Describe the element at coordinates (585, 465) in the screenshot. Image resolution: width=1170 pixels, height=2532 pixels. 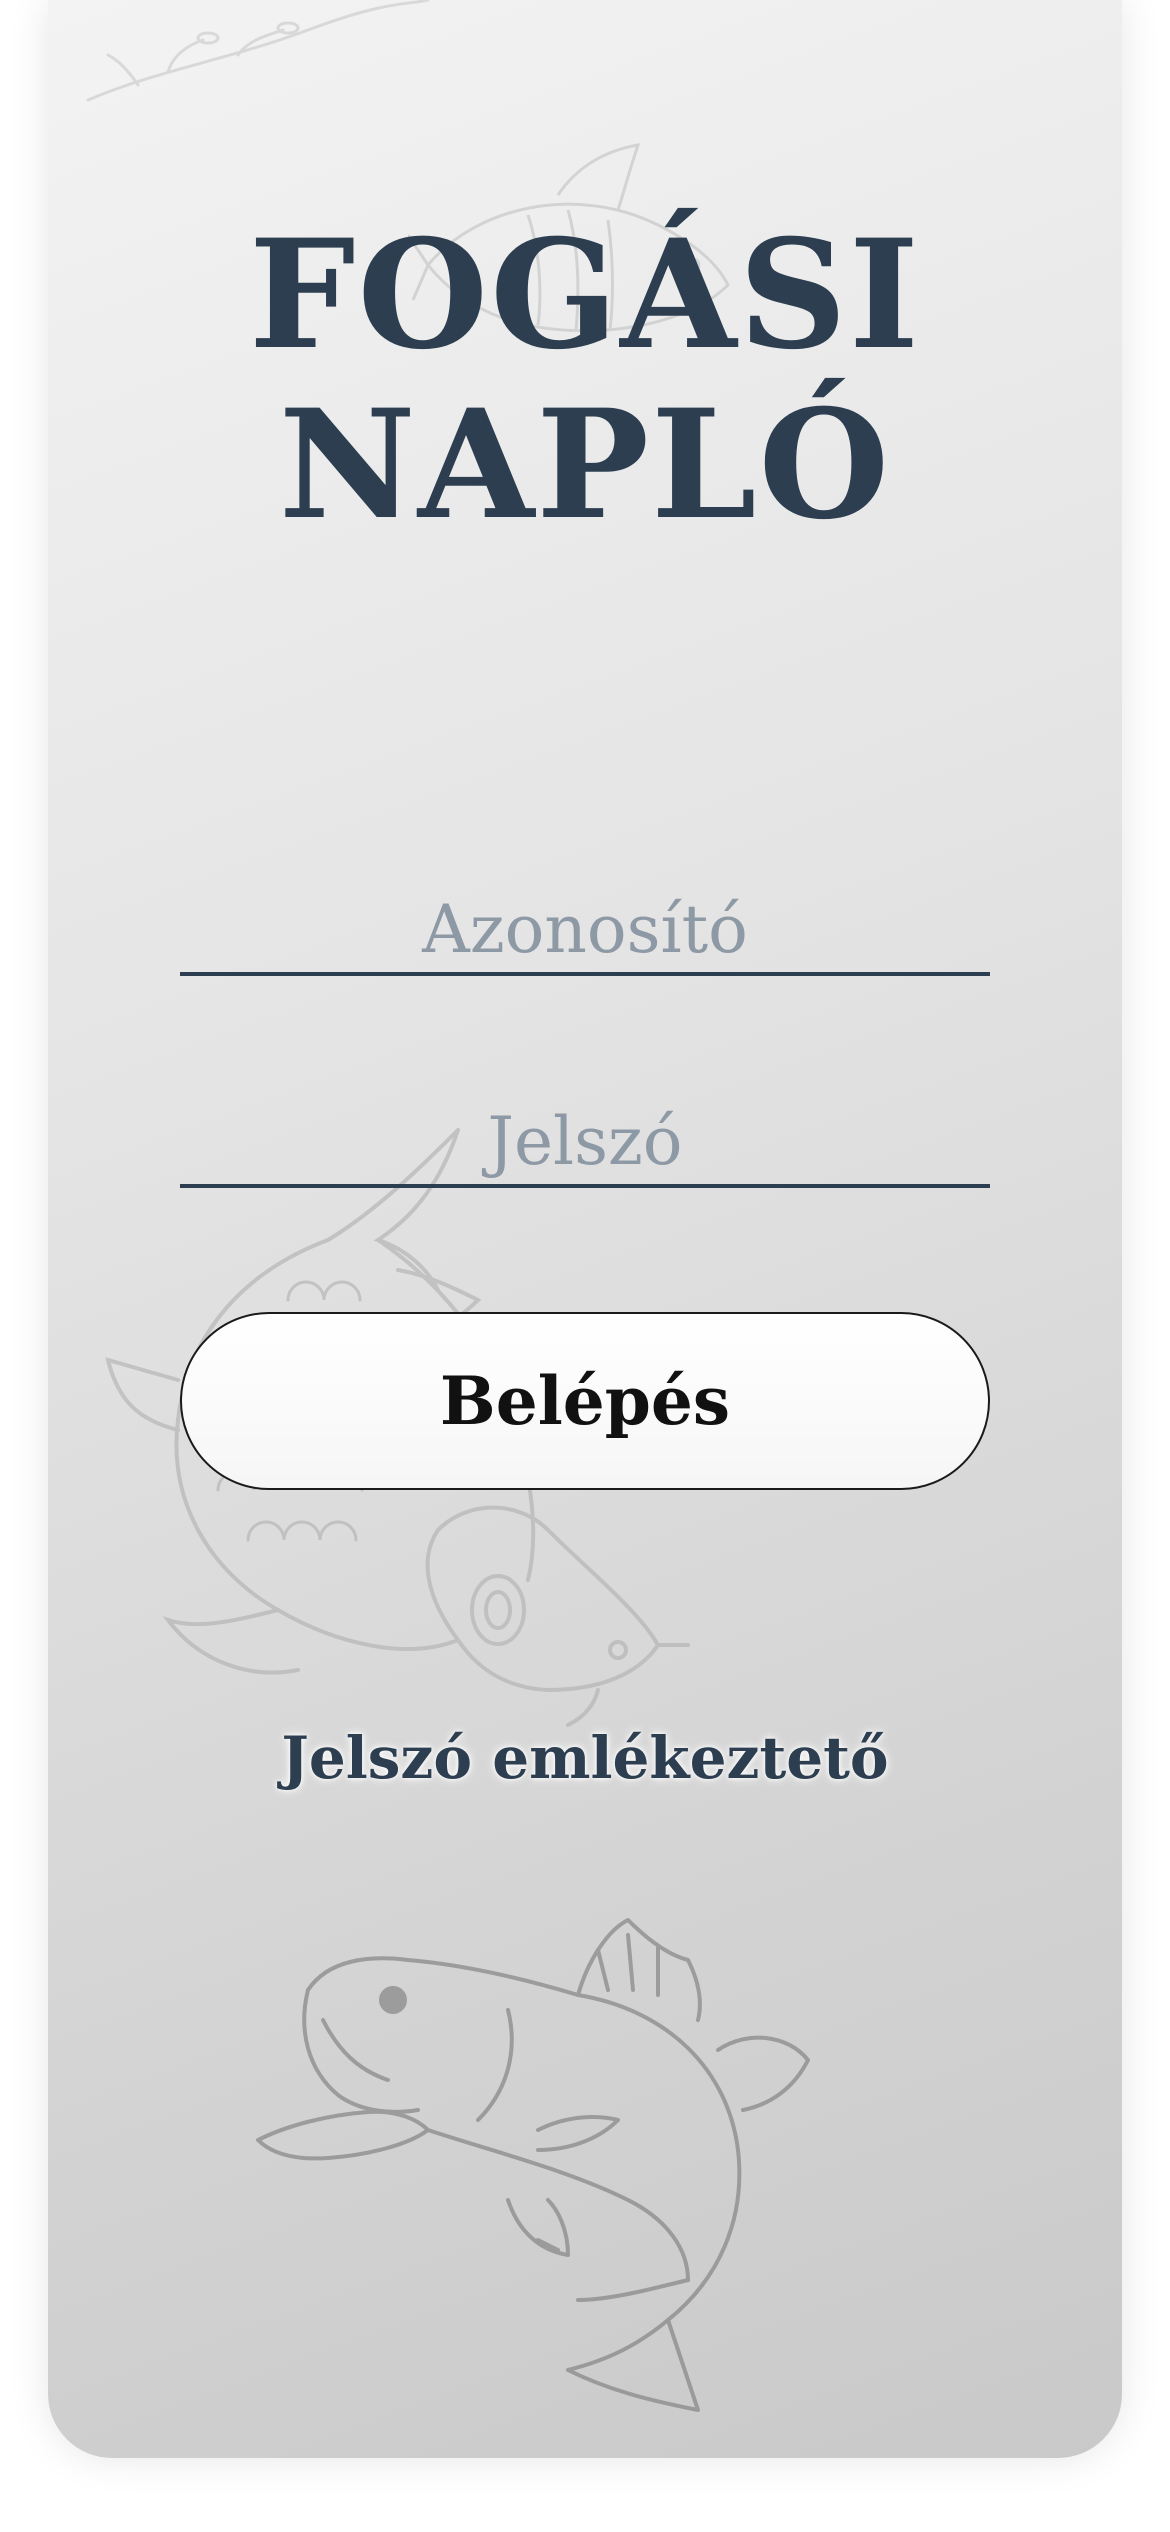
I see `app-title-line2: NAPLÓ` at that location.